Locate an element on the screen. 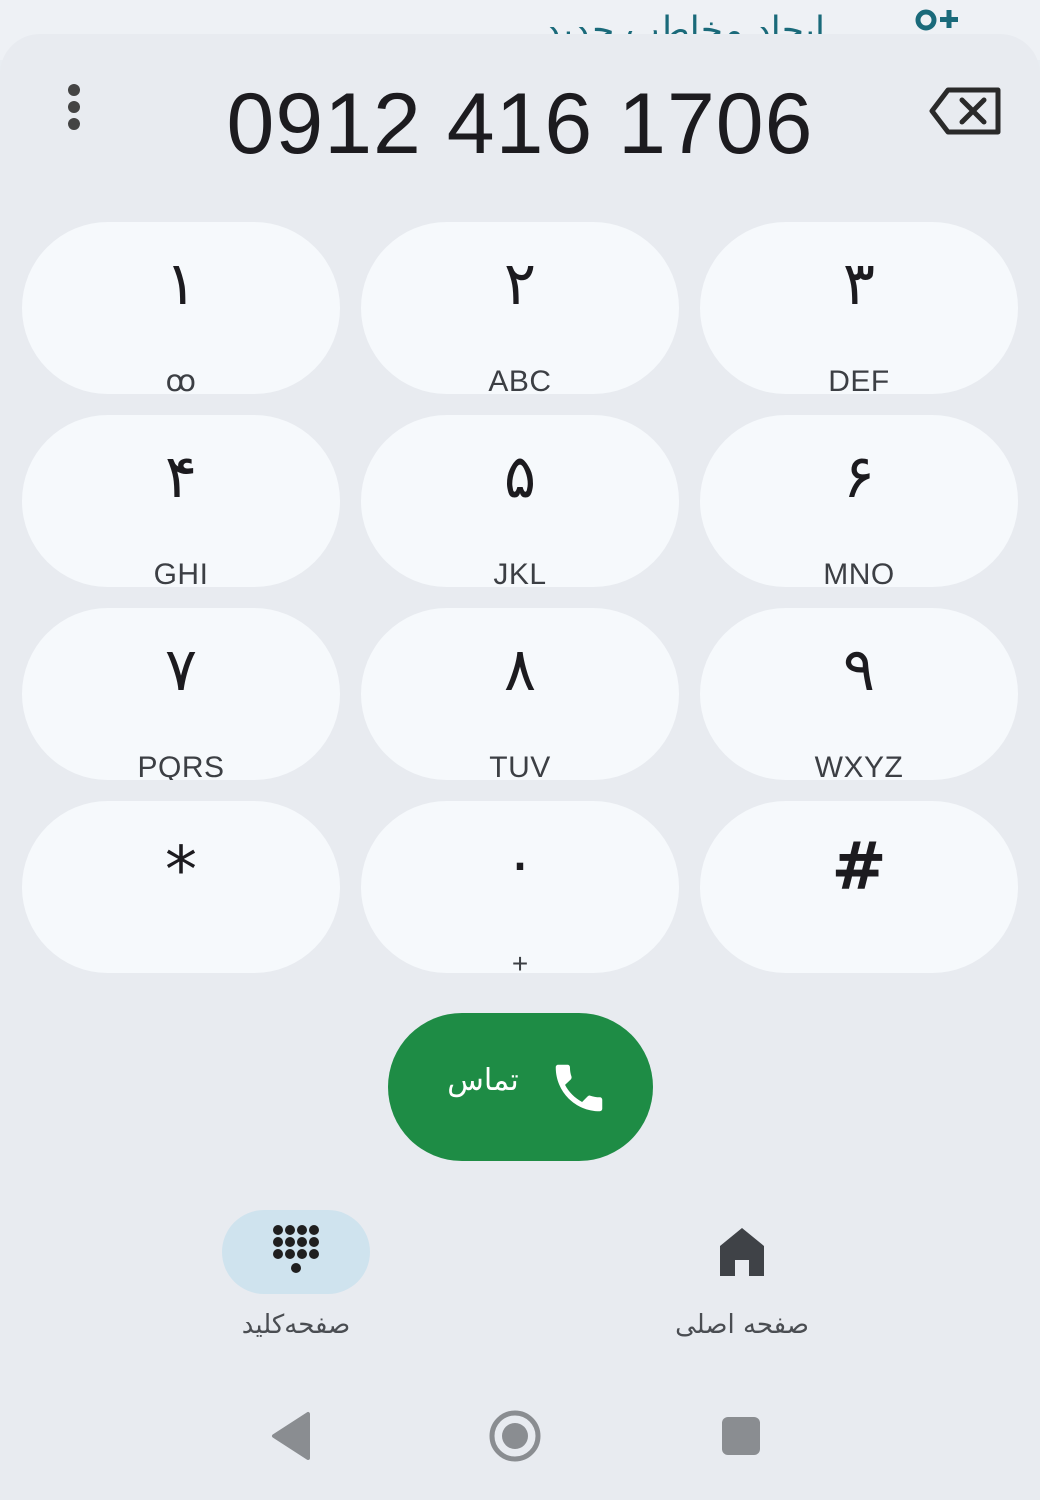 The image size is (1040, 1500). key-star: * is located at coordinates (181, 887).